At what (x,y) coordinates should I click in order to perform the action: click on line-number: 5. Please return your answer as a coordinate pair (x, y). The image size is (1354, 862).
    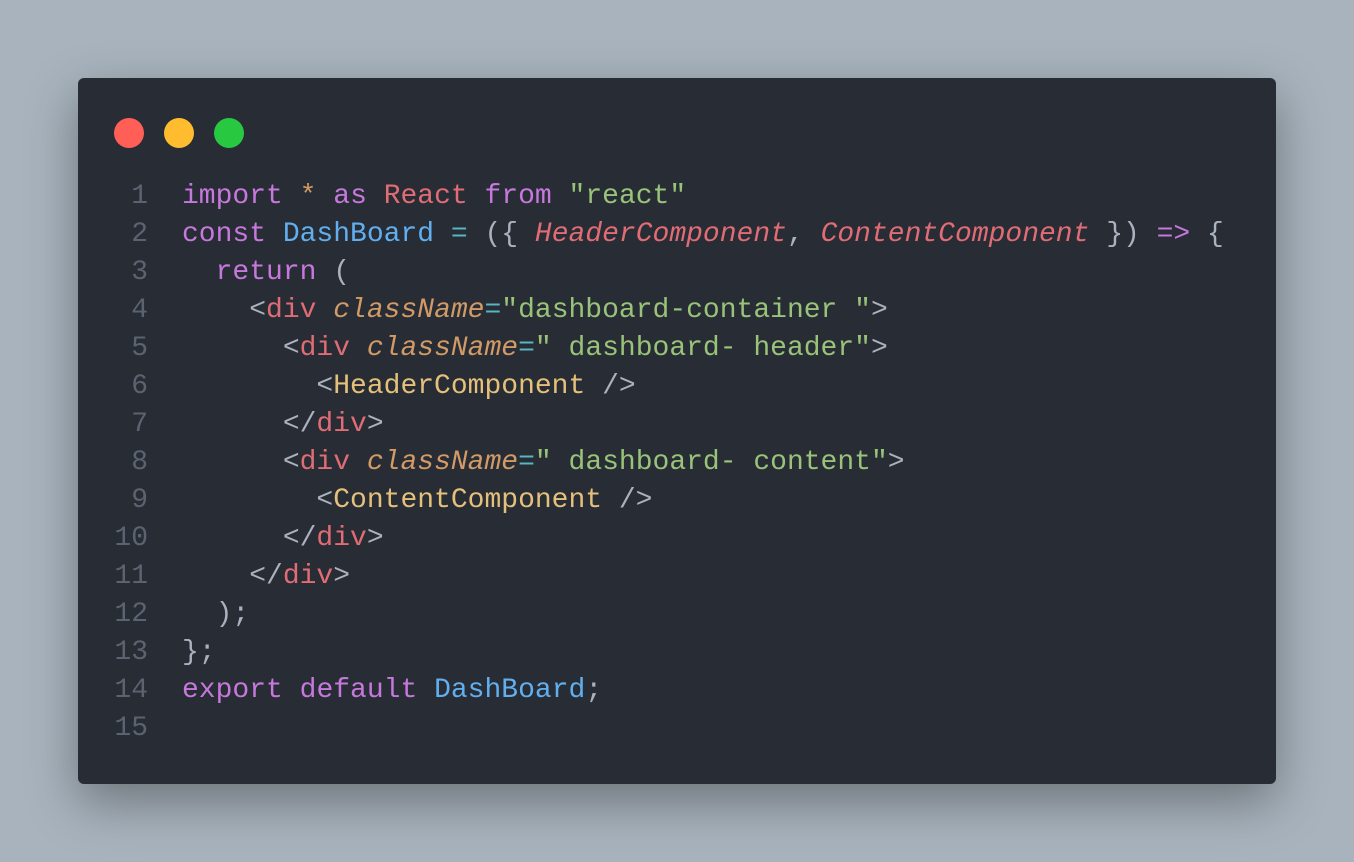
    Looking at the image, I should click on (139, 348).